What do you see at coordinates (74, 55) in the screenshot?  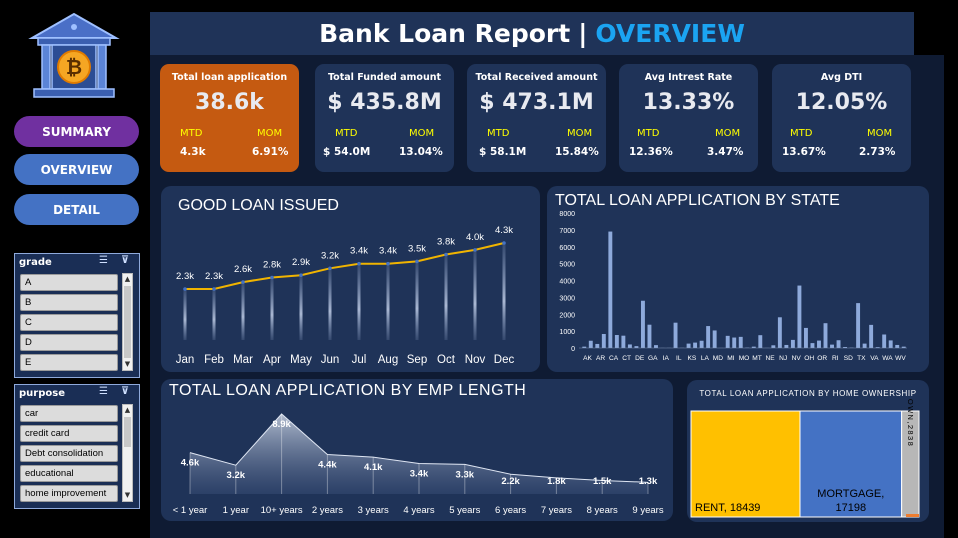 I see `bank-bitcoin-icon: ₿` at bounding box center [74, 55].